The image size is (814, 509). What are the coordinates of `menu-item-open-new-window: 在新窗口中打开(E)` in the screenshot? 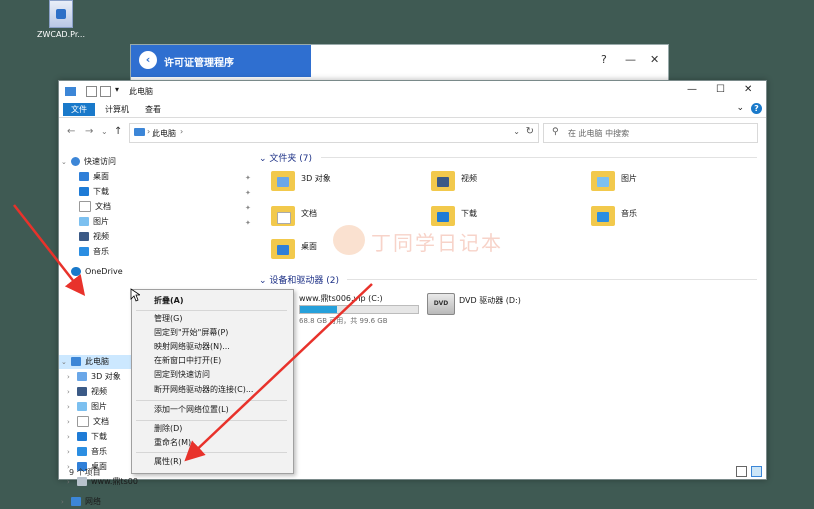 It's located at (187, 361).